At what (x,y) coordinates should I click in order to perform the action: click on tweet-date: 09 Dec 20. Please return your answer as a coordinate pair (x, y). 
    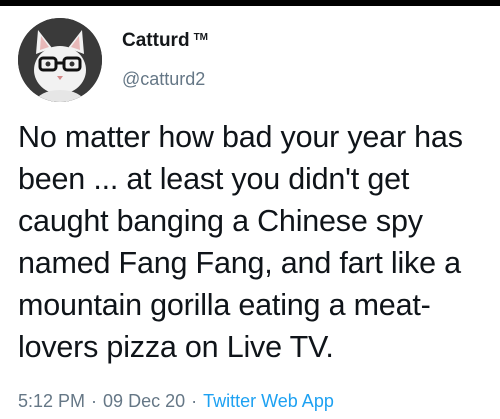
    Looking at the image, I should click on (144, 401).